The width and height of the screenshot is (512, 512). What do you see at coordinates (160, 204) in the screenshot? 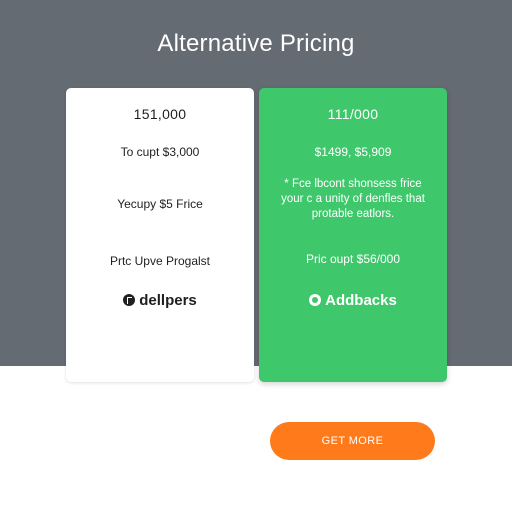
I see `plan-detail-2: Yecupy $5 Frice` at bounding box center [160, 204].